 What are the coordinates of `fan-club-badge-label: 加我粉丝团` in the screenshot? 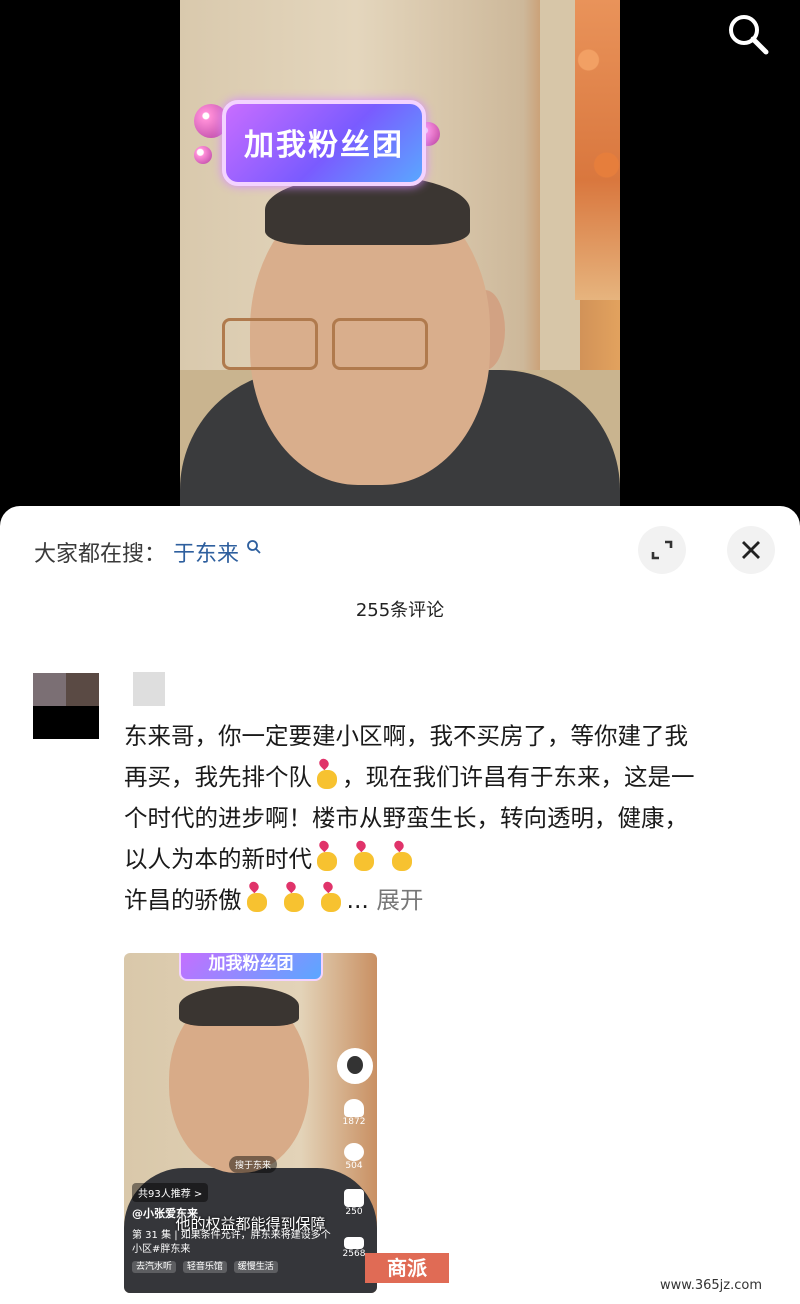 It's located at (324, 145).